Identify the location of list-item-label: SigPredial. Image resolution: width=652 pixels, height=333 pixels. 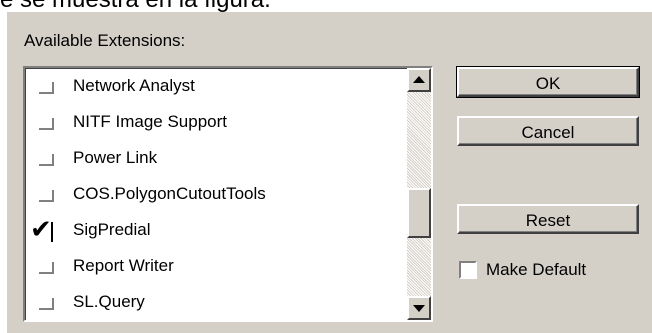
(112, 229).